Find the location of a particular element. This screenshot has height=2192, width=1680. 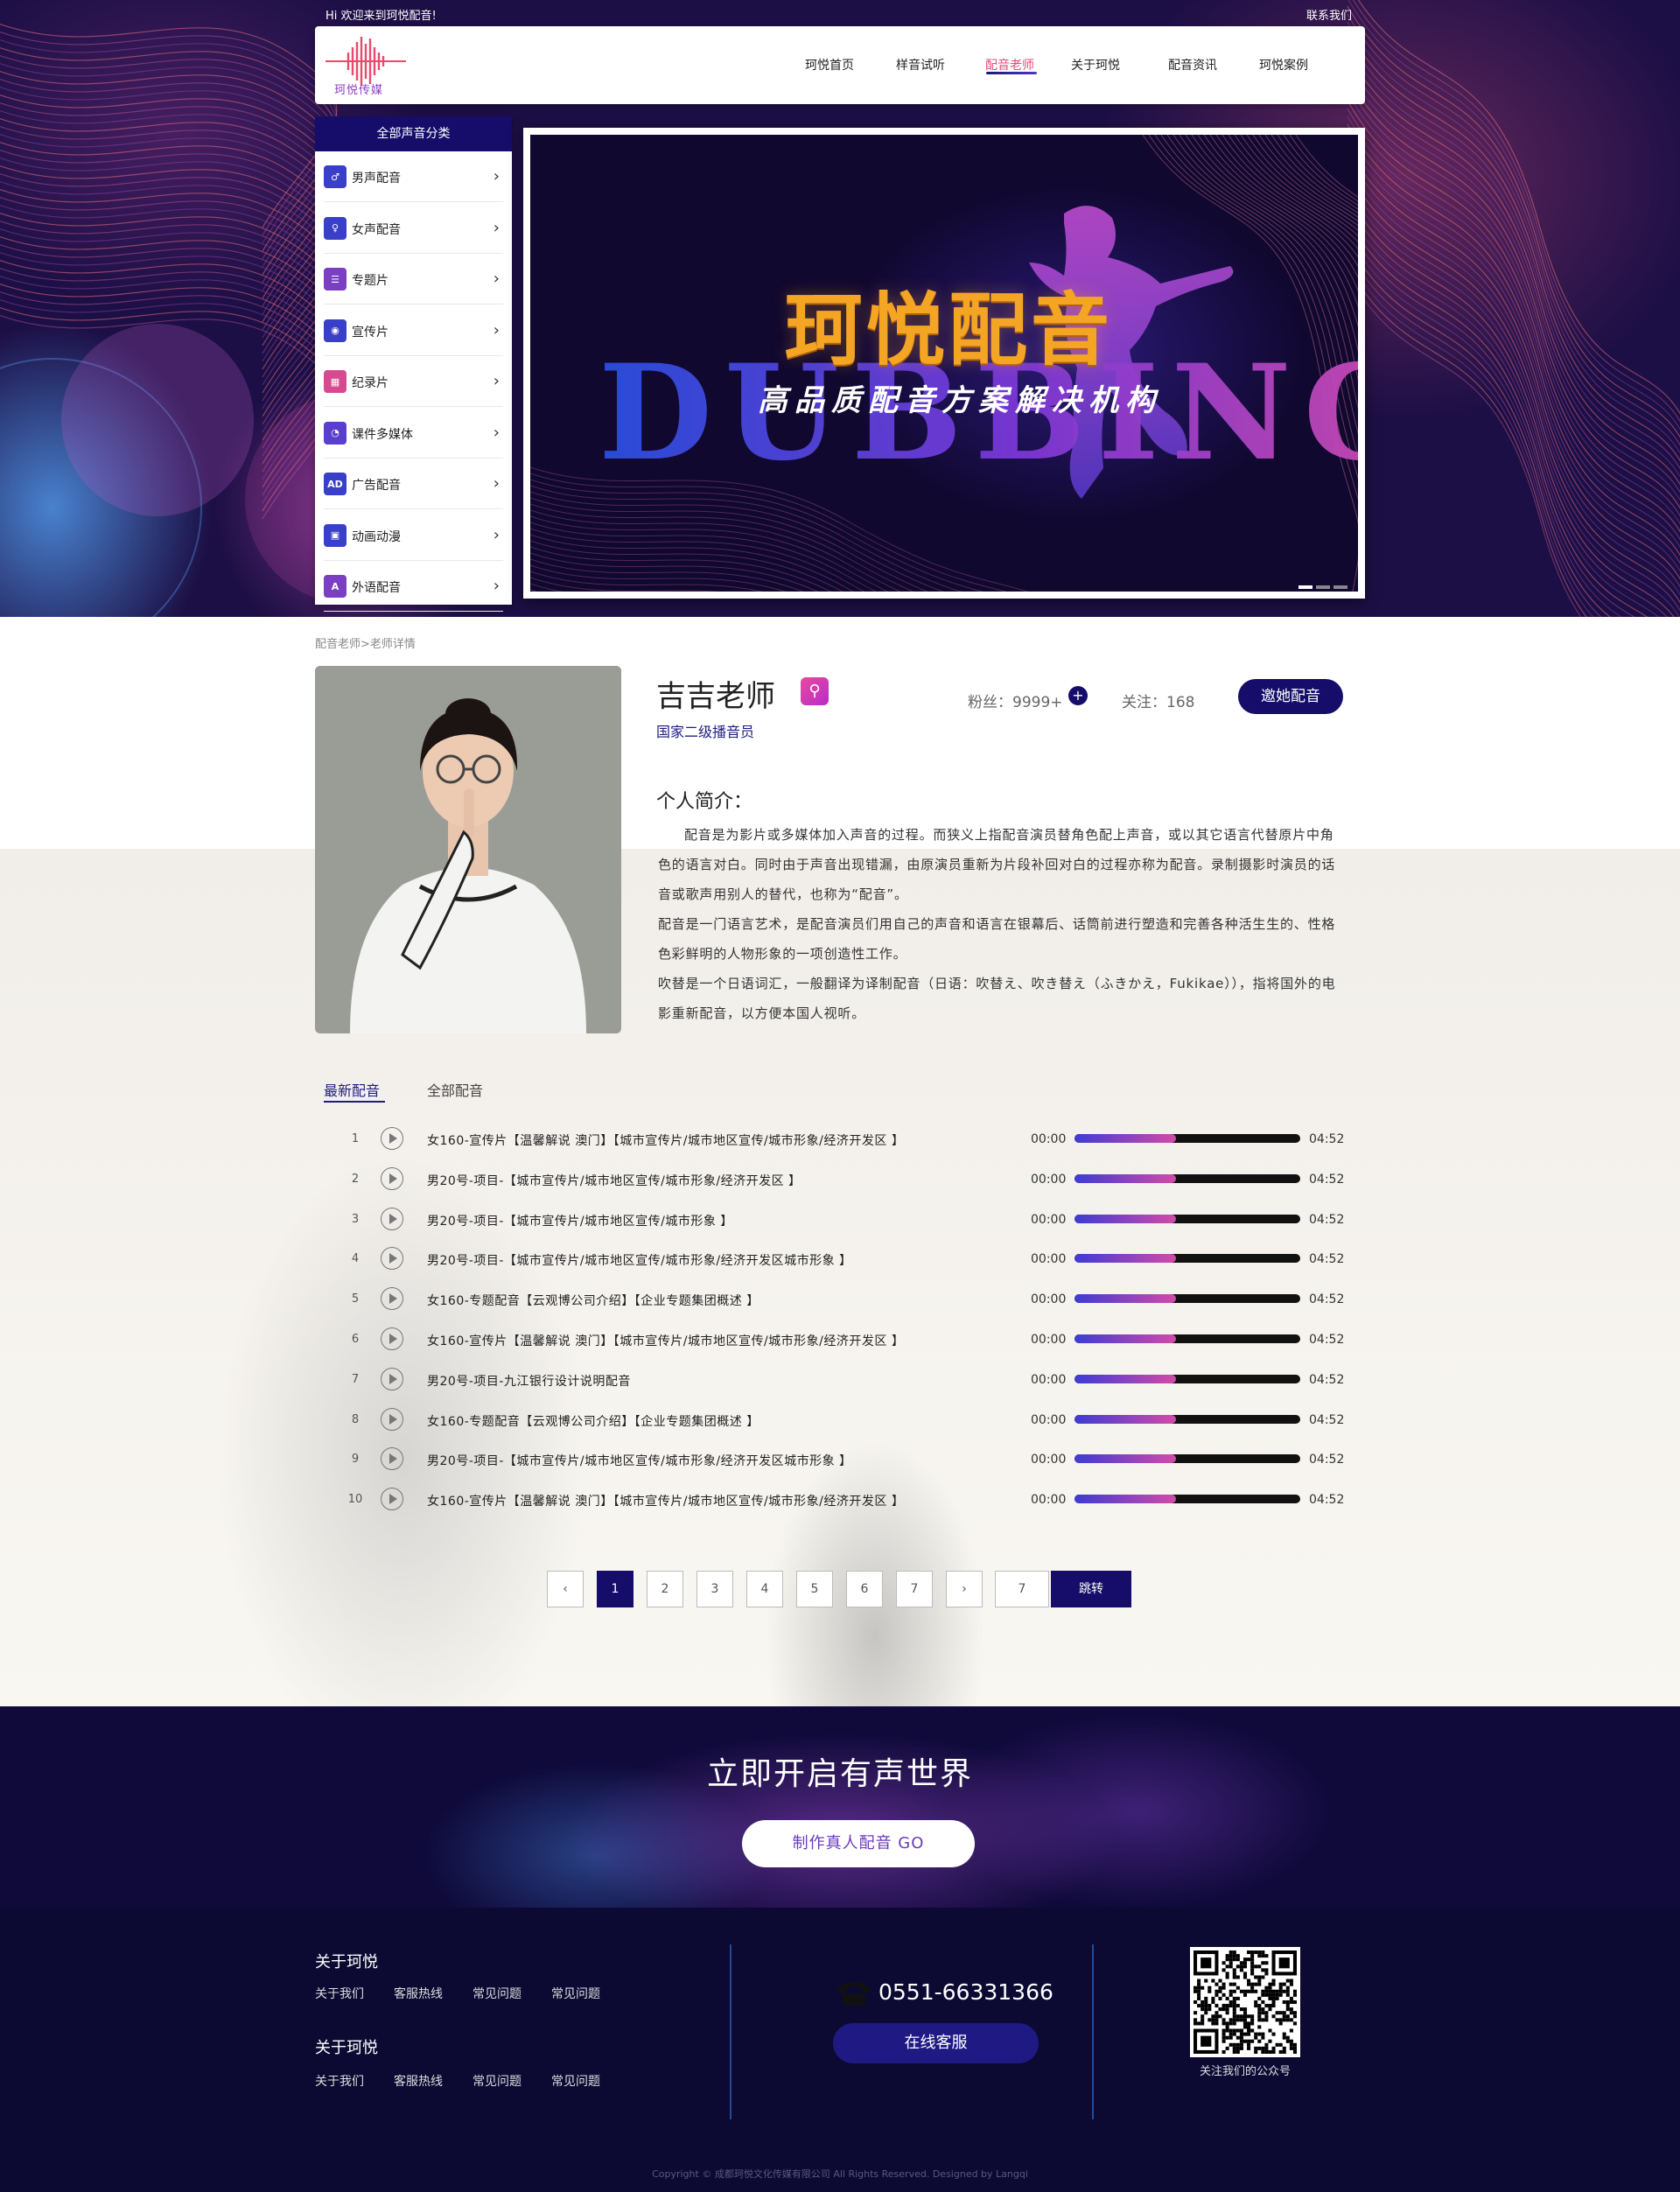

page-button-3: 3 is located at coordinates (714, 1589).